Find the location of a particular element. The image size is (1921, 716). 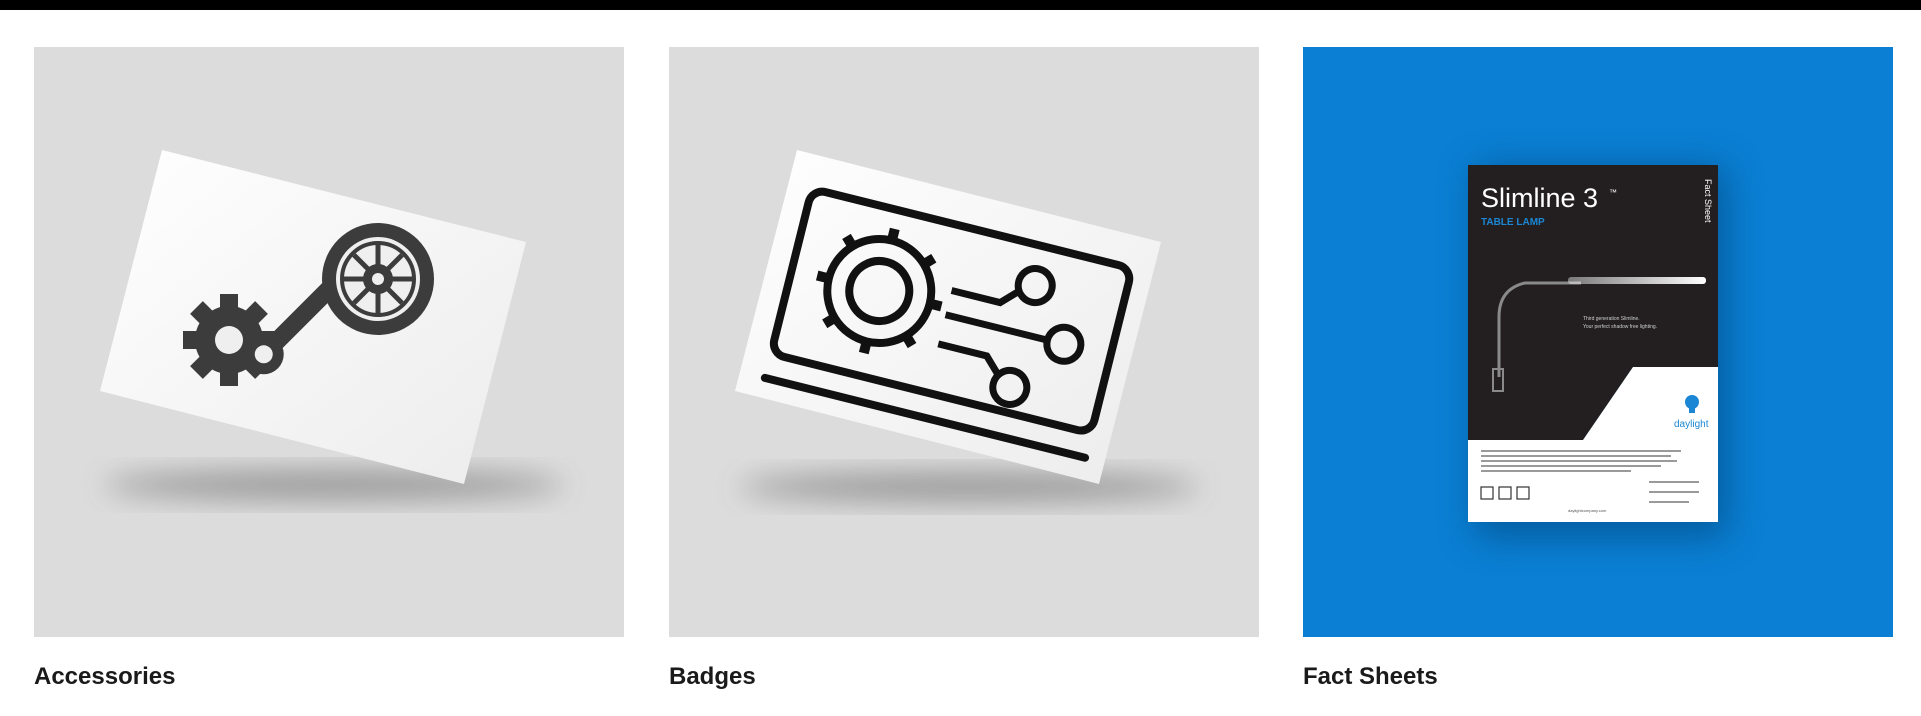

booklet-brand: daylight is located at coordinates (1691, 424).